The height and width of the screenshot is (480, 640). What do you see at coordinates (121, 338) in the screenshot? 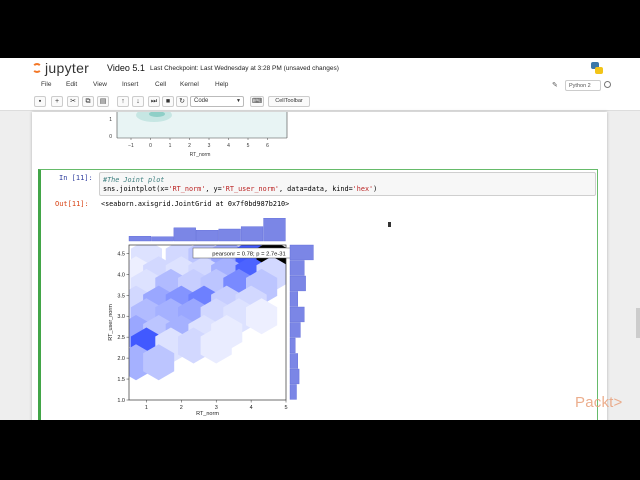
I see `y-tick-label: 2.5` at bounding box center [121, 338].